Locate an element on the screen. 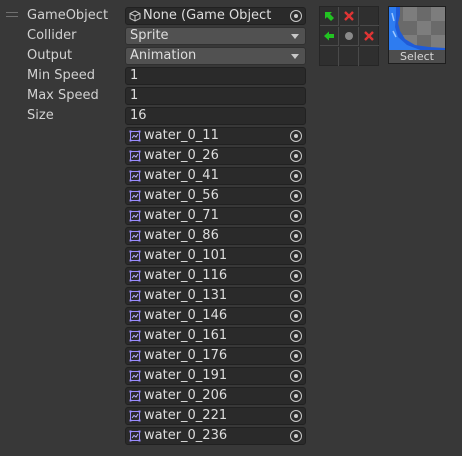 The width and height of the screenshot is (462, 456). sprite-field: water_0_146 is located at coordinates (215, 316).